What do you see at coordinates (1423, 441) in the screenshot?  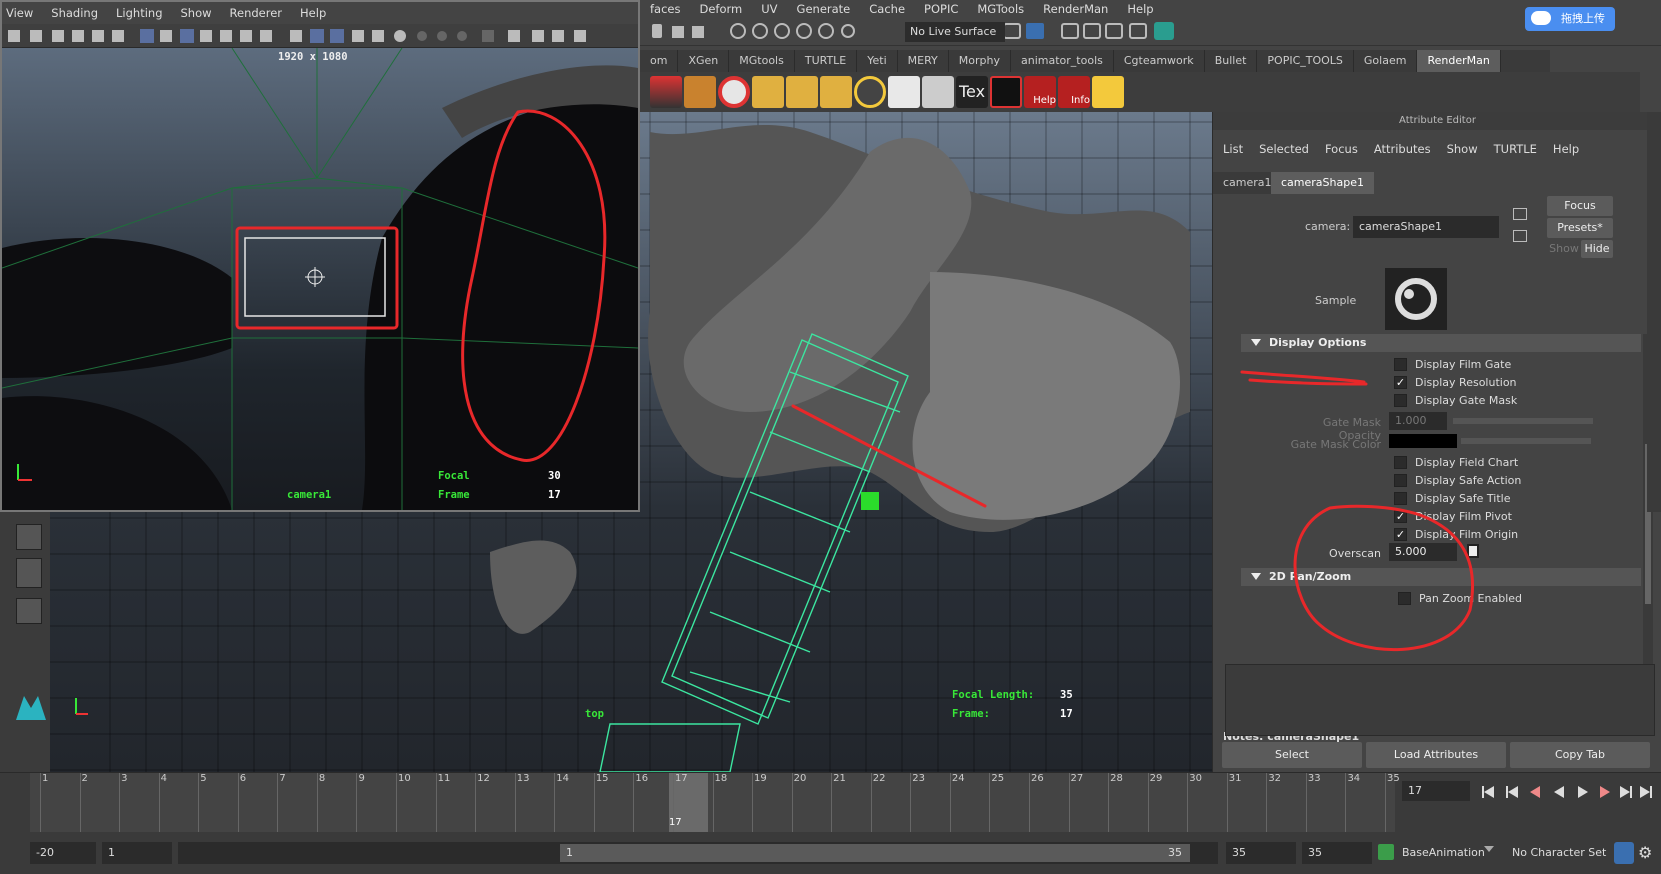 I see `gate-mask-color-swatch` at bounding box center [1423, 441].